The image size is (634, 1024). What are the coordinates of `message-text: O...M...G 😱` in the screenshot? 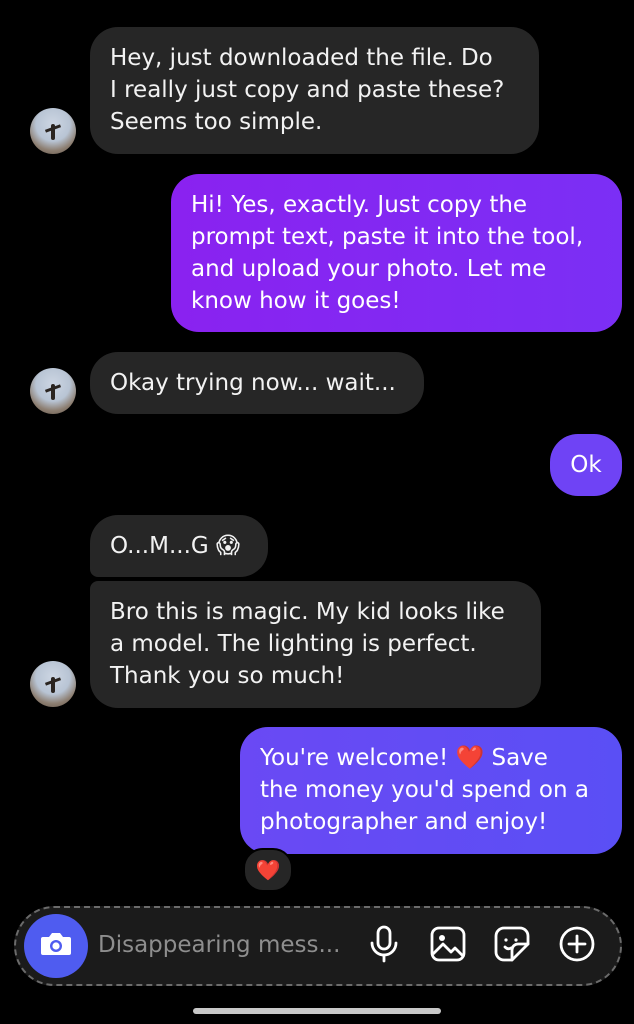 It's located at (175, 546).